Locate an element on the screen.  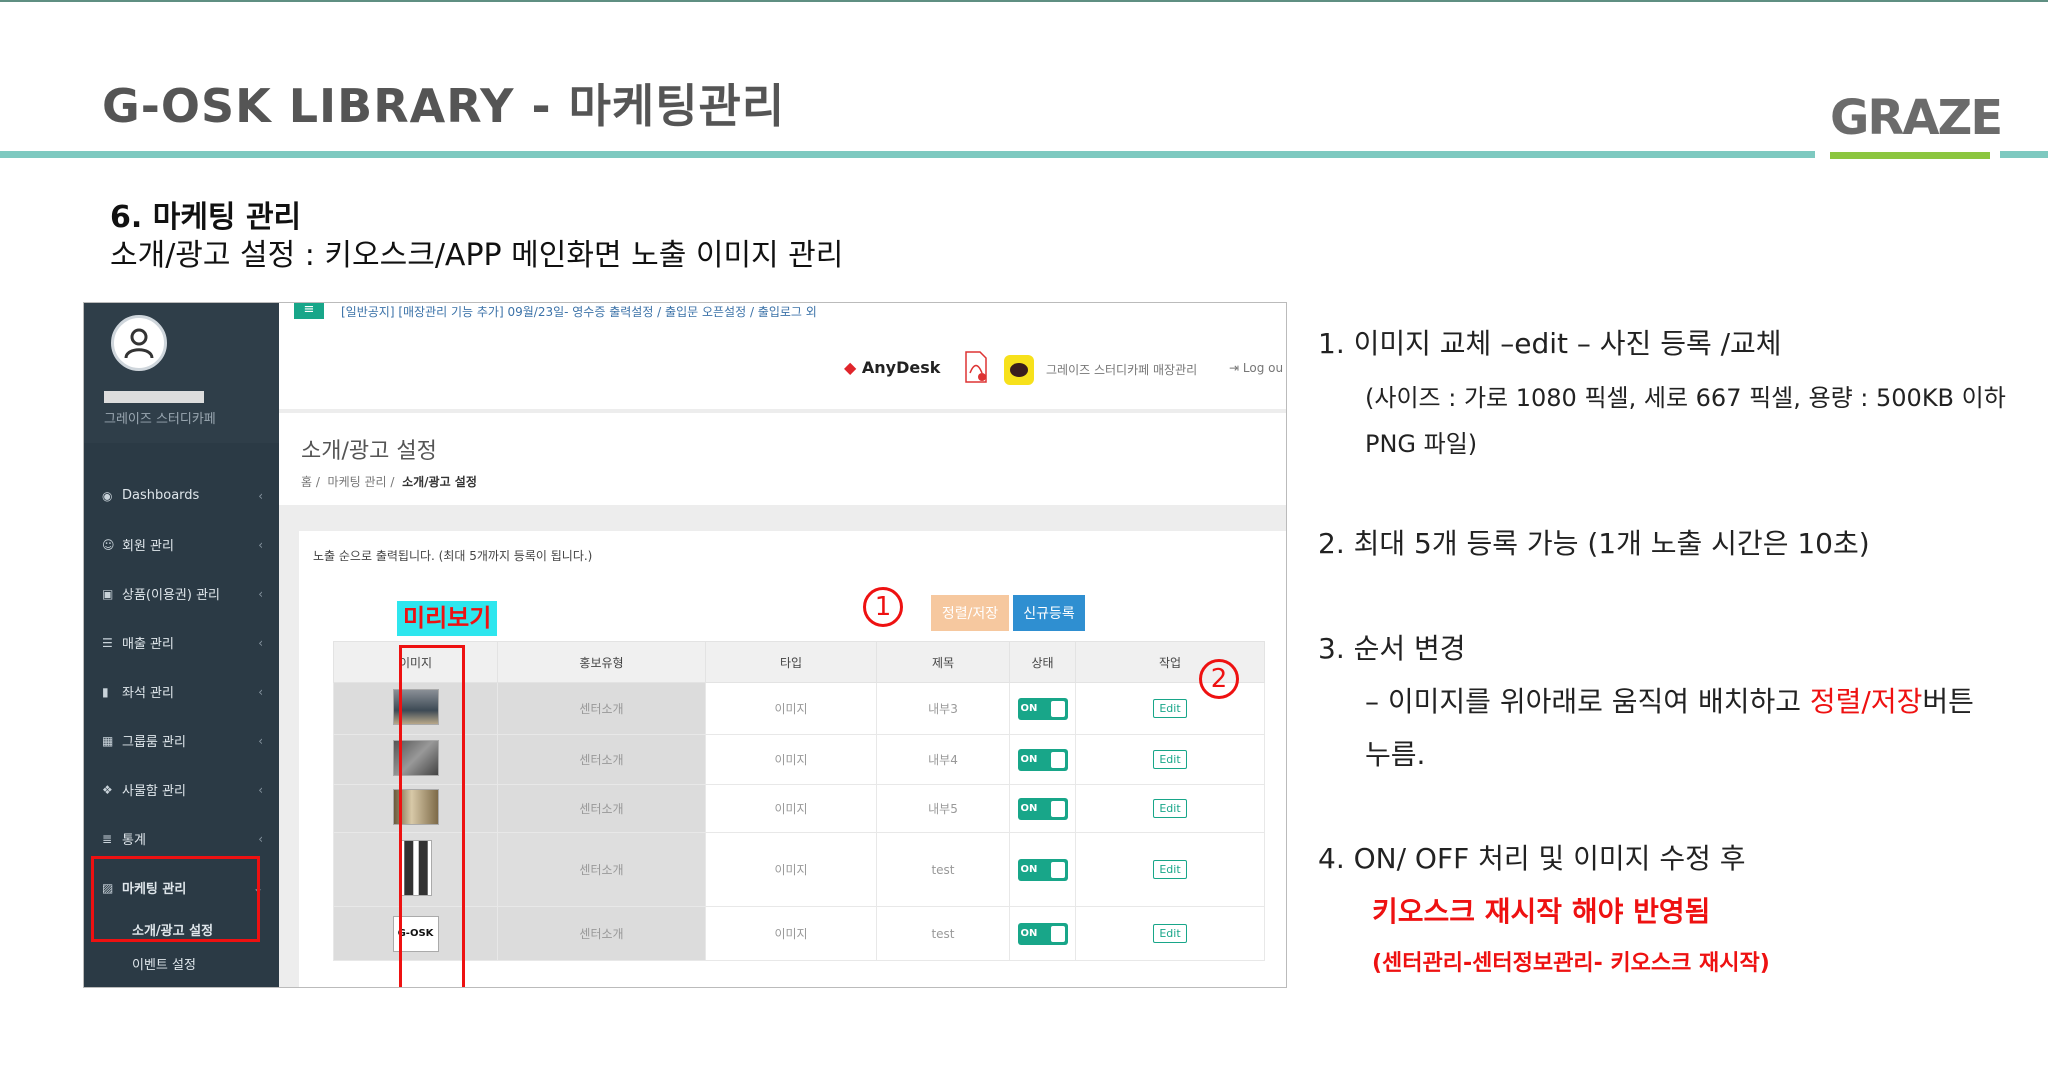
center-name: 그레이즈 스터디카페 매장관리 is located at coordinates (1122, 370).